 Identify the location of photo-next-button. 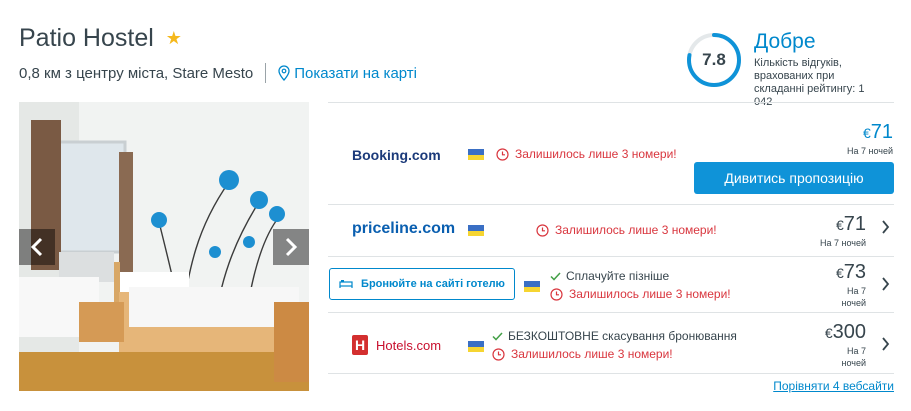
(291, 247).